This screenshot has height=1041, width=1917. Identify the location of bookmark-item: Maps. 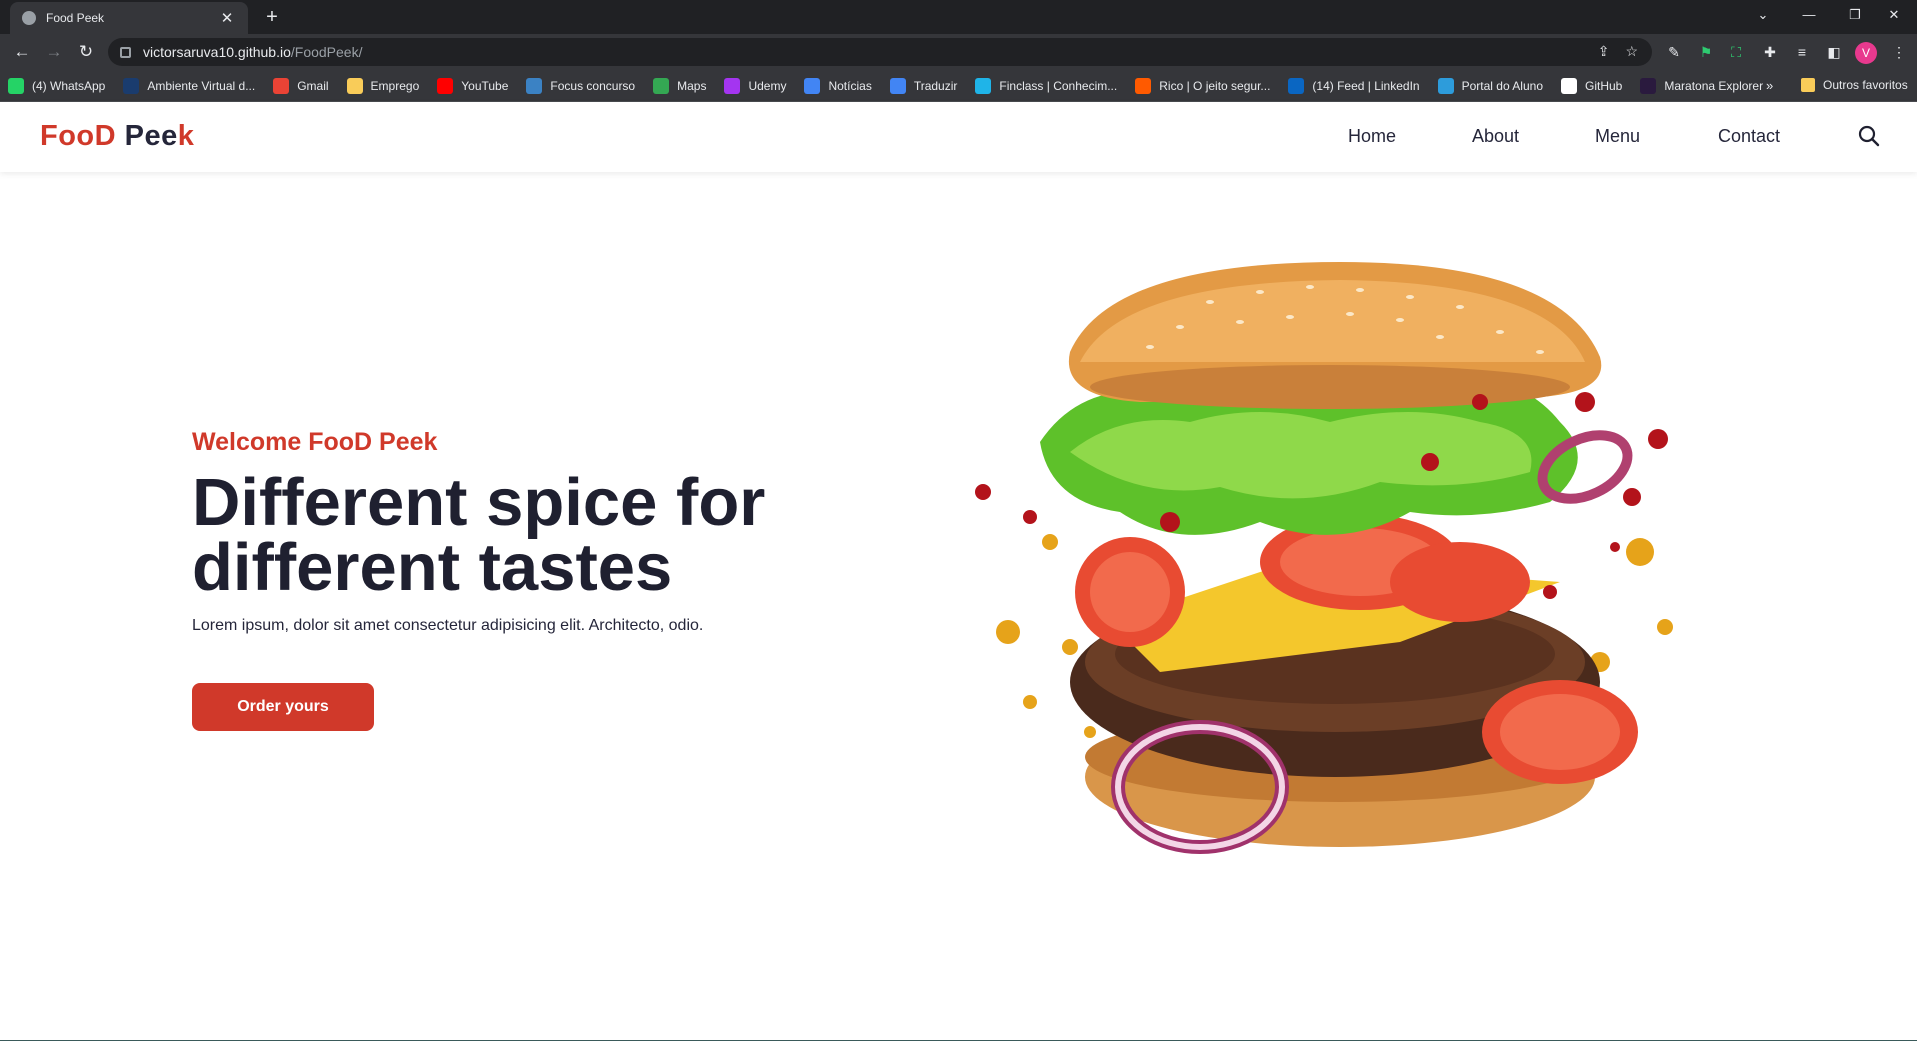
(680, 85).